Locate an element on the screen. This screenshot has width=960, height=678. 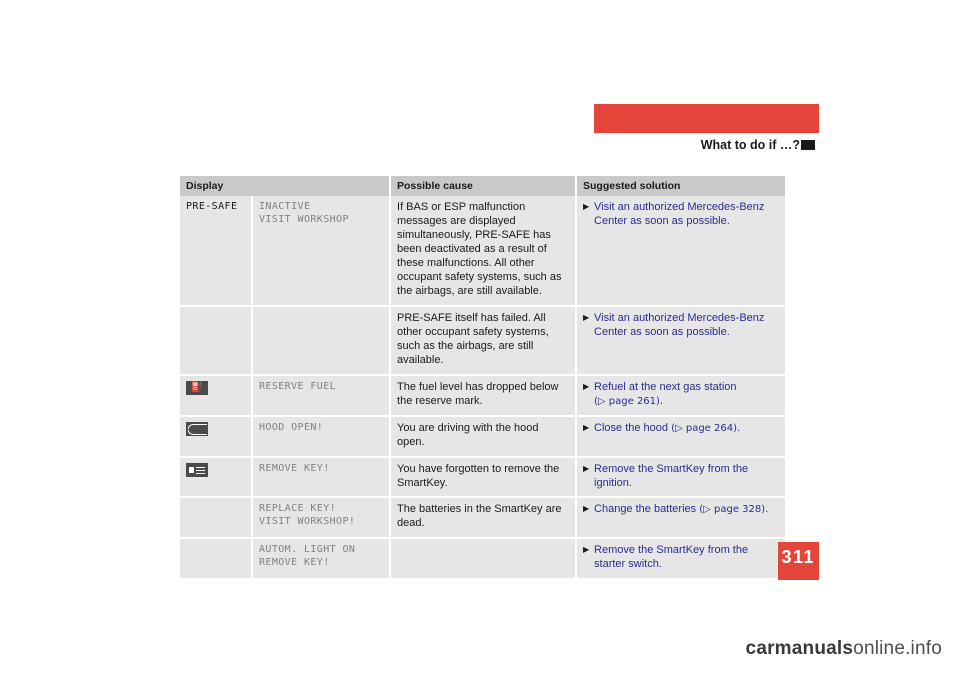
suggested-solution: ▶ Remove the SmartKey from the ignition. is located at coordinates (681, 477).